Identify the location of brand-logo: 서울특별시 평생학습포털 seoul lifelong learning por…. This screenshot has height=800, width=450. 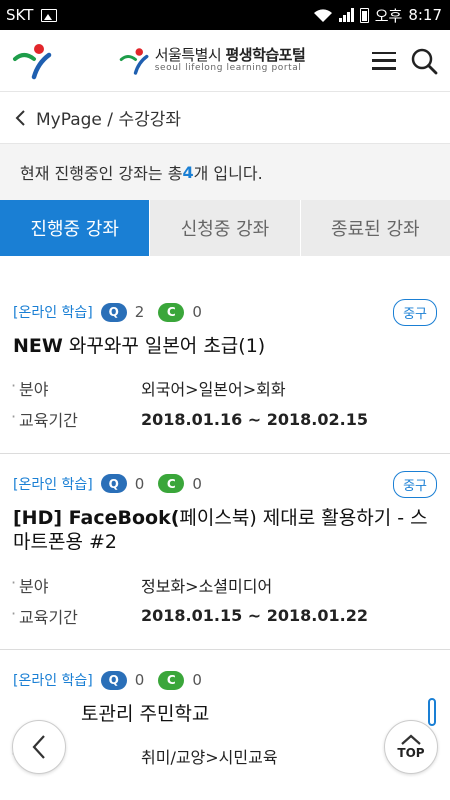
(212, 61).